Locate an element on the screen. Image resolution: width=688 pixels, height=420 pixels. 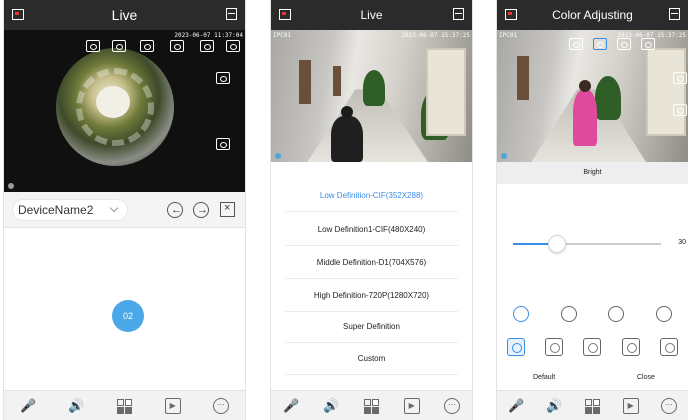
video-view: 2023-06-07 11:37:04 is located at coordinates (124, 111).